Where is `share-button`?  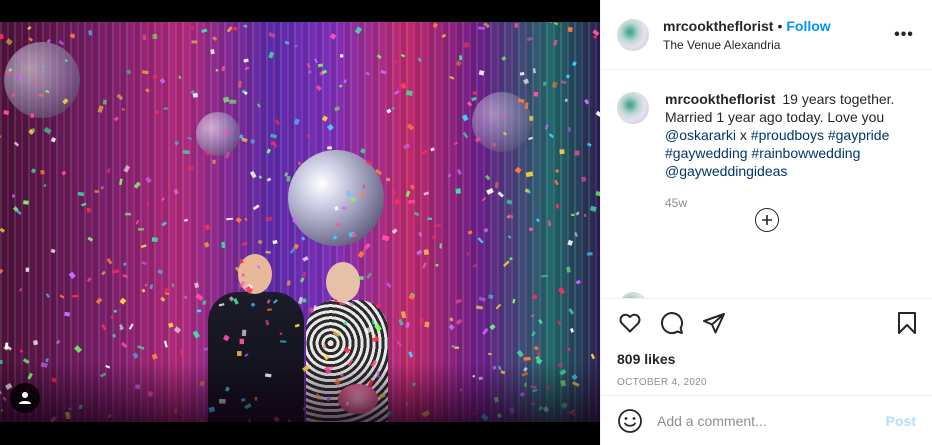
share-button is located at coordinates (714, 323).